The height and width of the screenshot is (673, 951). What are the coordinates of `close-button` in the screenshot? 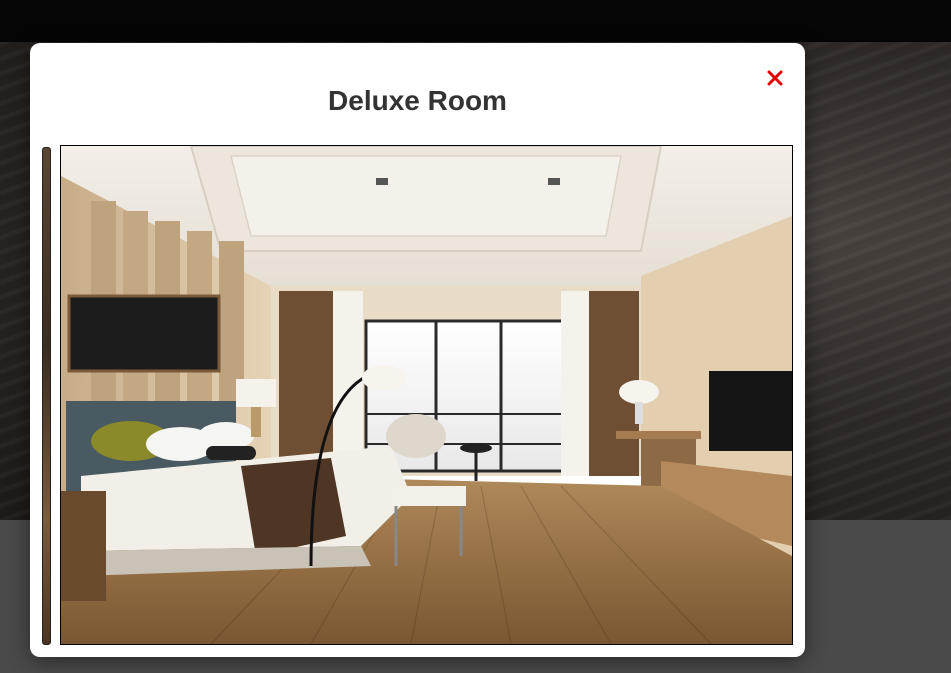 It's located at (775, 78).